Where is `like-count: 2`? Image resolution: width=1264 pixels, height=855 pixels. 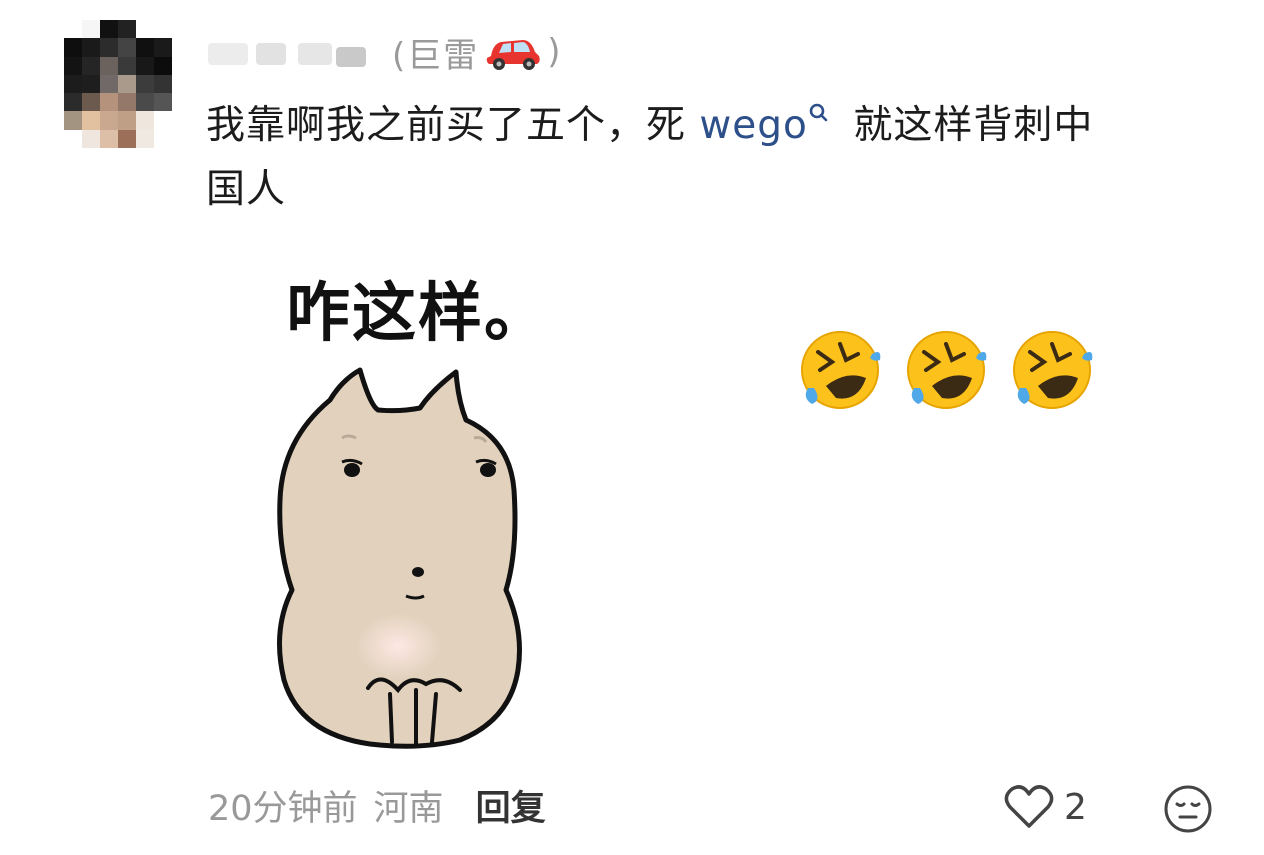 like-count: 2 is located at coordinates (1075, 807).